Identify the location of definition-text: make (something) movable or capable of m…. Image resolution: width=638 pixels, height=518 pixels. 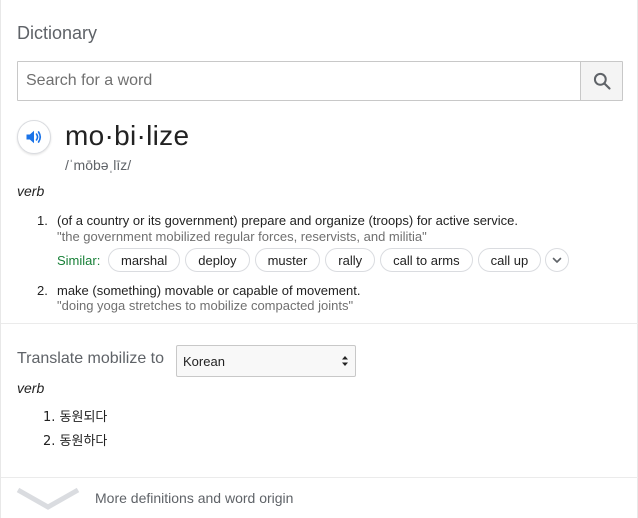
(209, 290).